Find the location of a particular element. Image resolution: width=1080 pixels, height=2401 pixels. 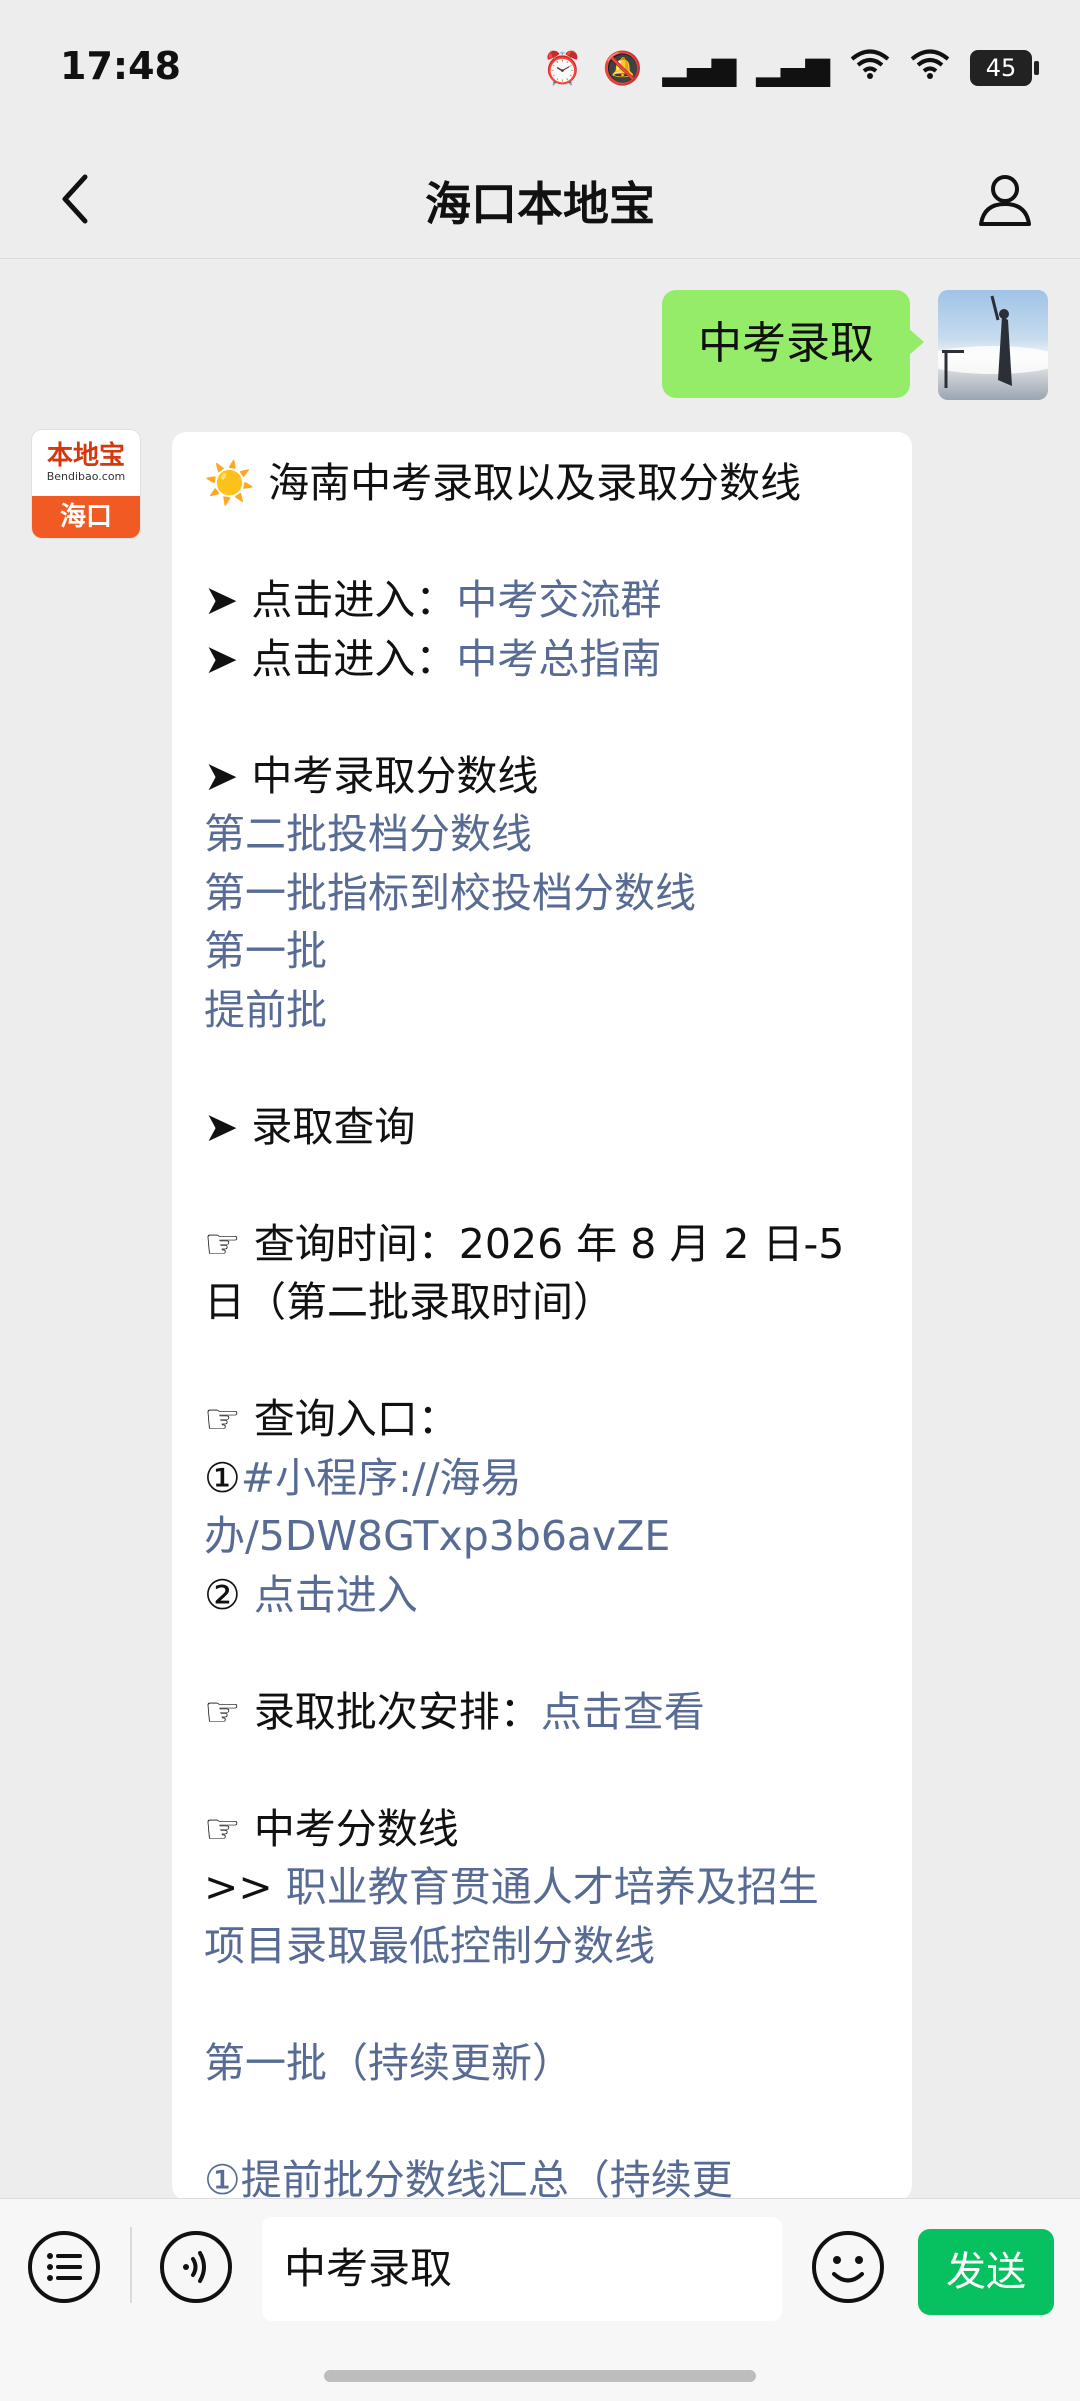

batch-view-link: 点击查看 is located at coordinates (623, 1712).